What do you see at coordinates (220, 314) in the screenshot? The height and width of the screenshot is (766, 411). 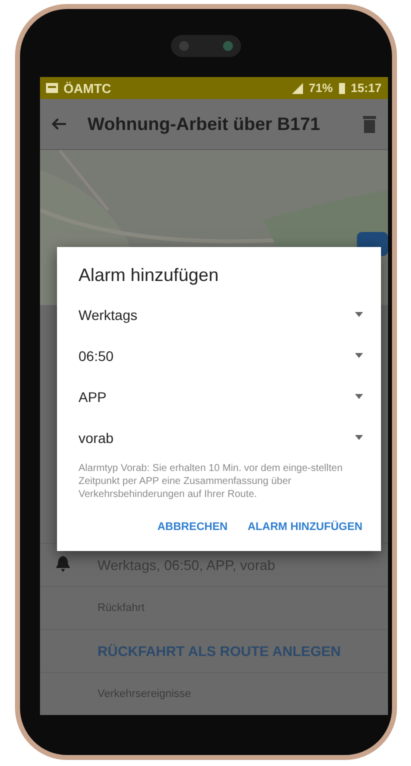 I see `dropdown: Werktags` at bounding box center [220, 314].